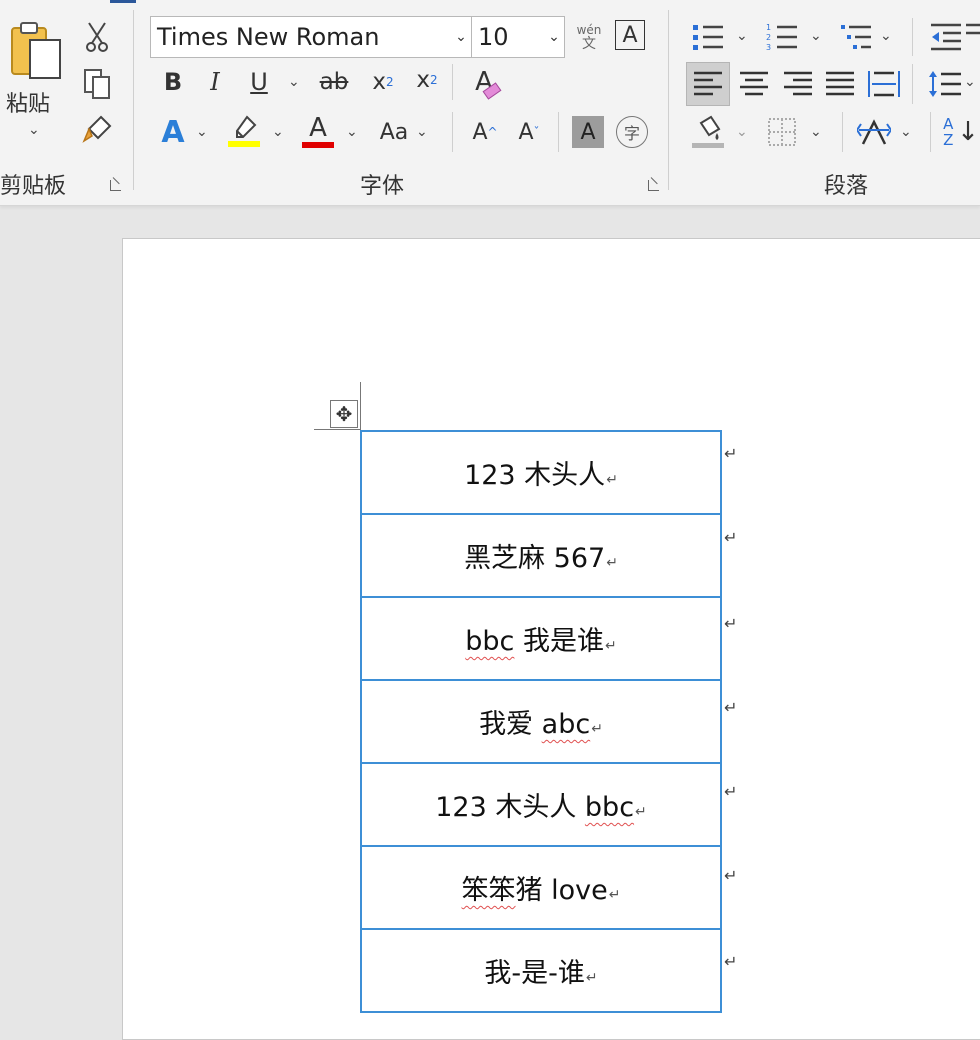 This screenshot has width=980, height=1040. What do you see at coordinates (311, 37) in the screenshot?
I see `font-name-combobox: Times New Roman ⌄` at bounding box center [311, 37].